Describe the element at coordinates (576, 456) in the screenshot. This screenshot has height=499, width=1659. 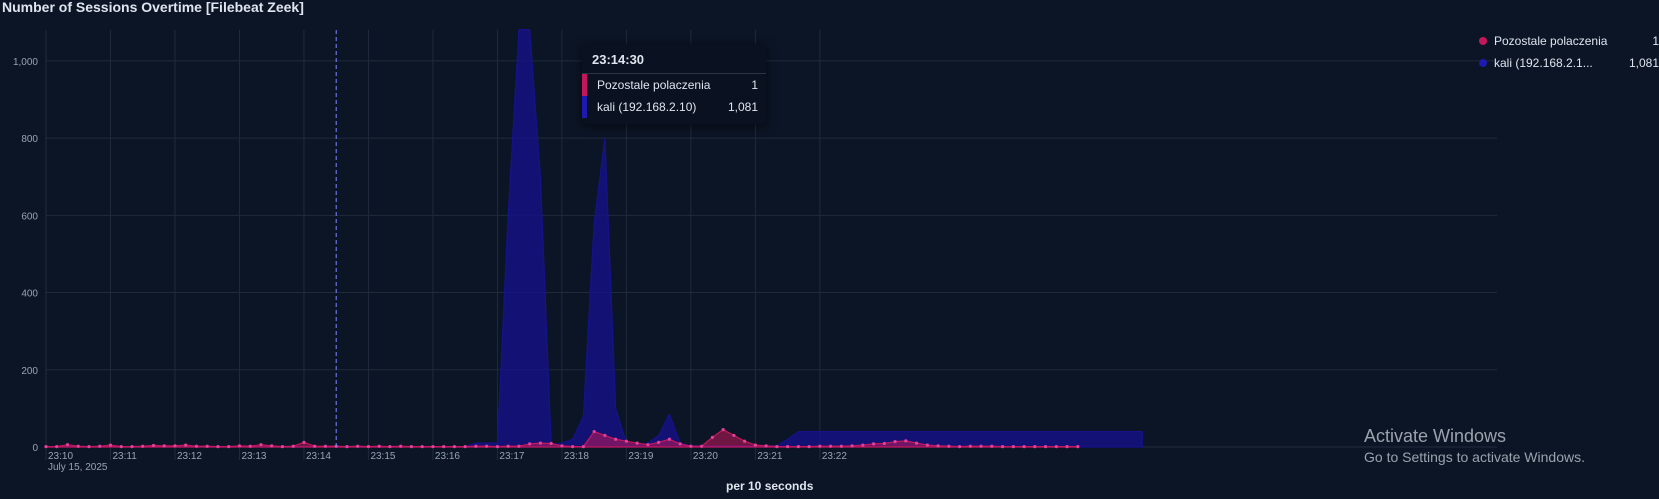
I see `x-tick-label: 23:18` at that location.